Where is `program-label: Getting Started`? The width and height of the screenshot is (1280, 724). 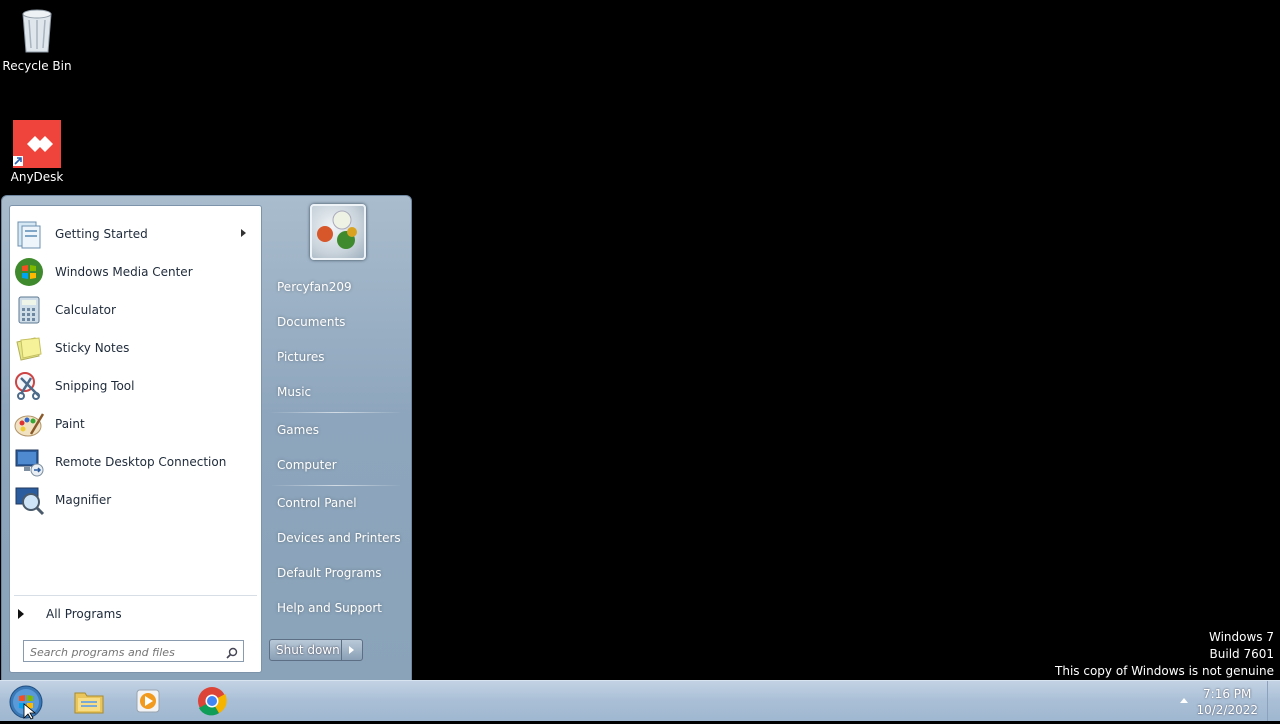
program-label: Getting Started is located at coordinates (101, 234).